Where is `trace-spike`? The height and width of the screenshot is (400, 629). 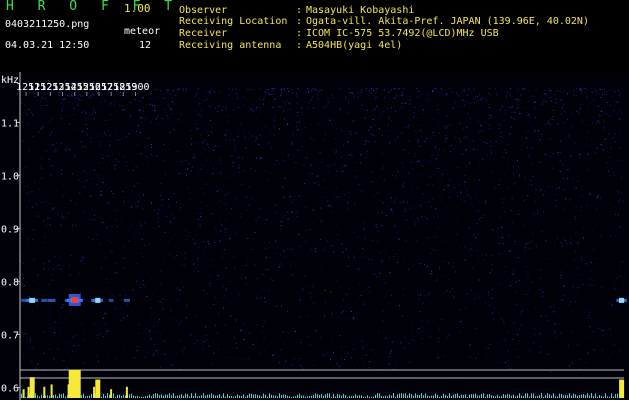
trace-spike is located at coordinates (28, 392).